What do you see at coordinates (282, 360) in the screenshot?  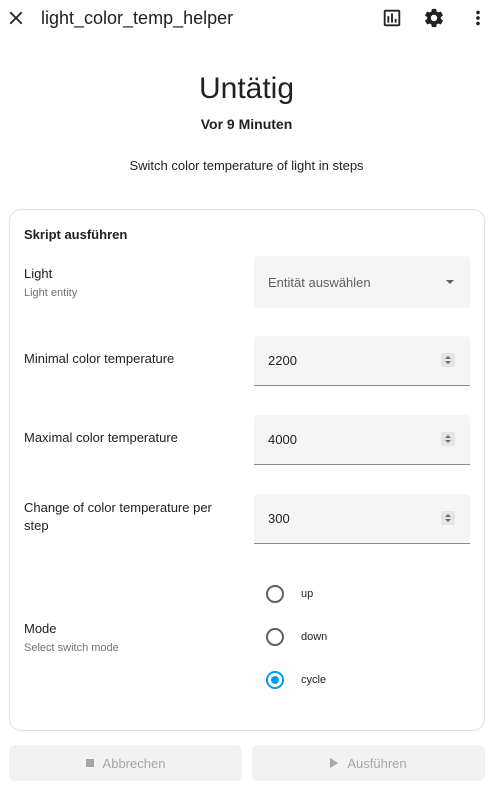 I see `min-temp-value: 2200` at bounding box center [282, 360].